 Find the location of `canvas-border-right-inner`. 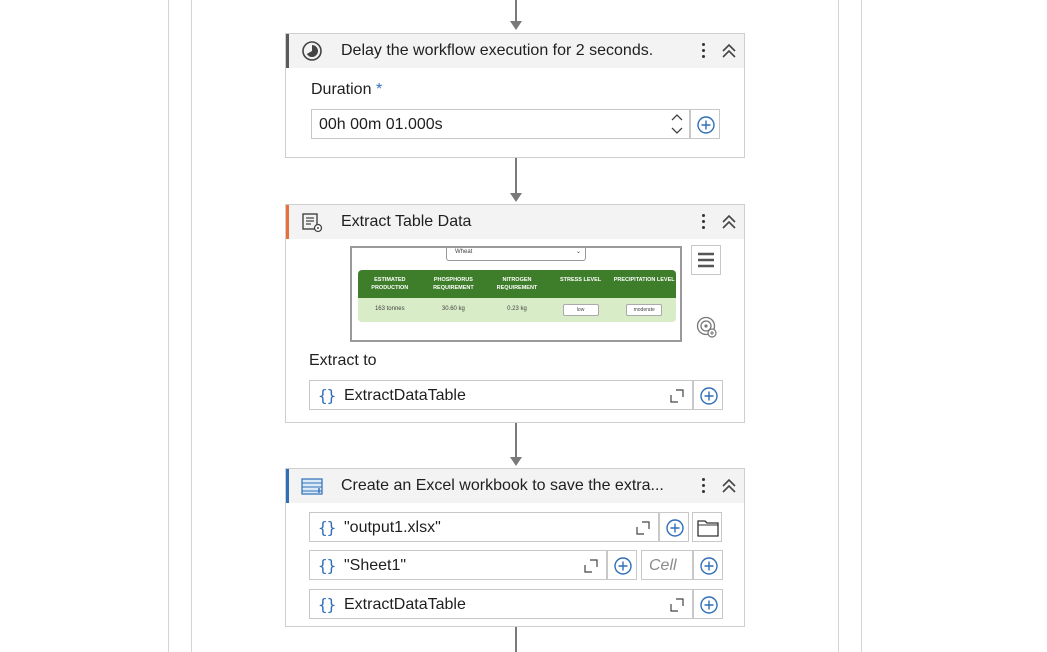

canvas-border-right-inner is located at coordinates (838, 326).